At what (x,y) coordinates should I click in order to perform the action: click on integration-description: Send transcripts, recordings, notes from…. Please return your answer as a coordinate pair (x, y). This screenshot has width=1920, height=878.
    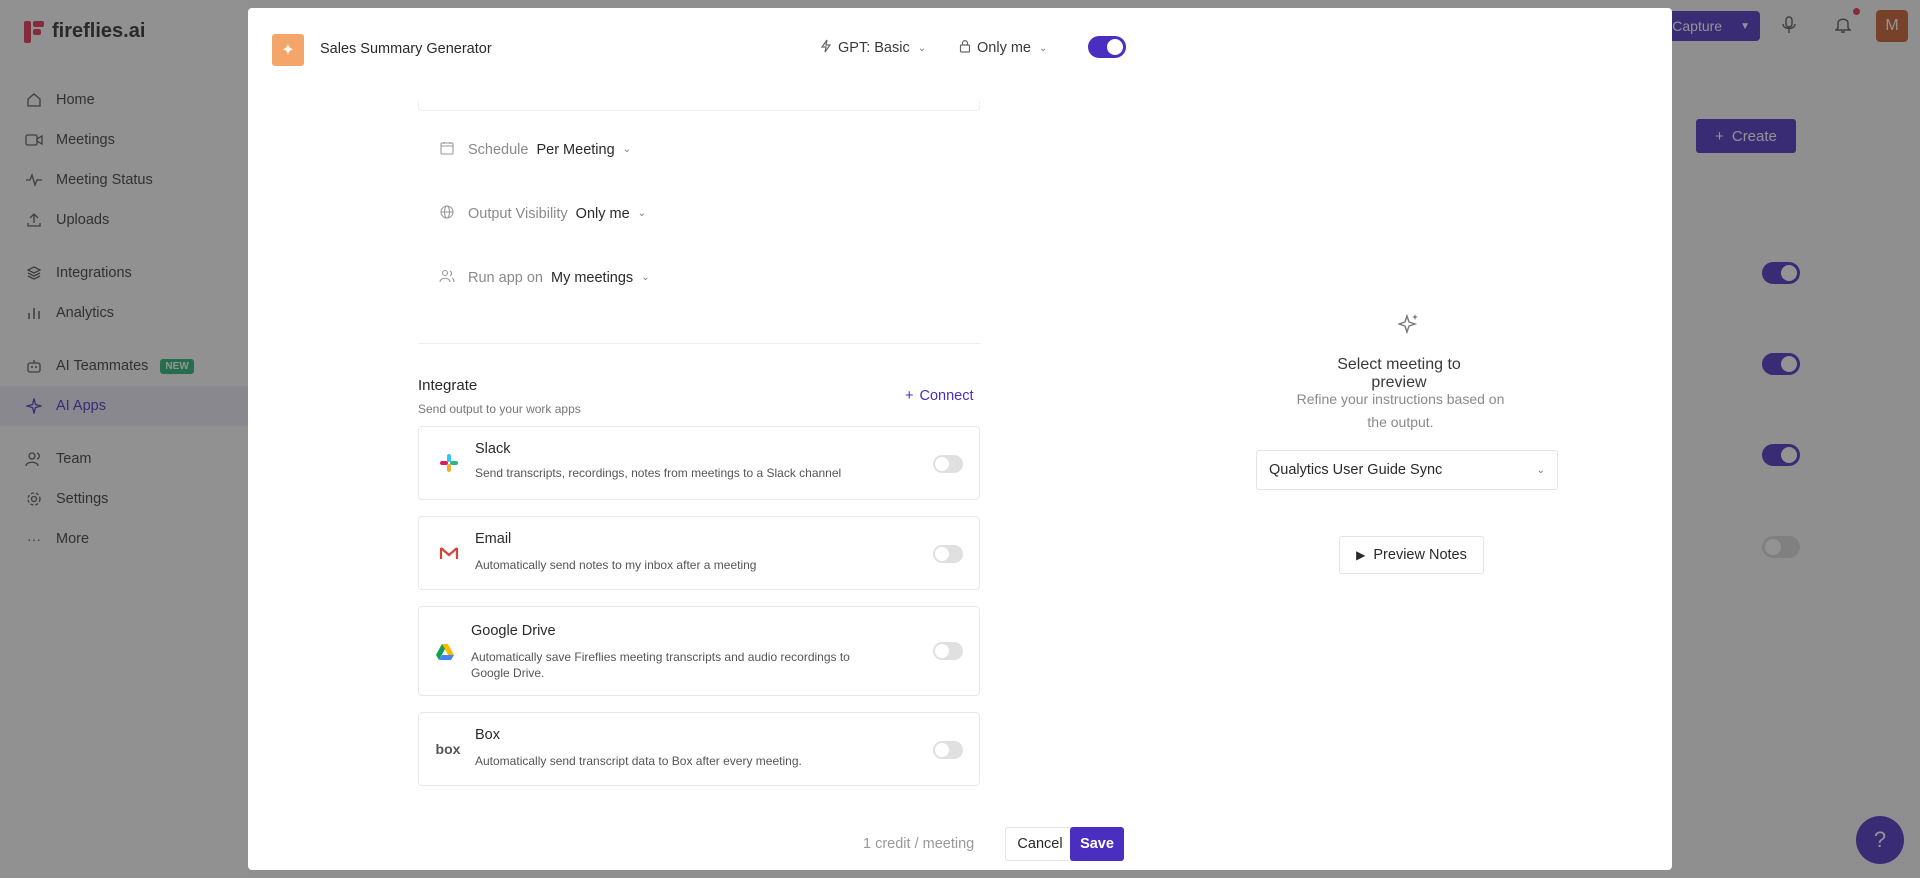
    Looking at the image, I should click on (658, 473).